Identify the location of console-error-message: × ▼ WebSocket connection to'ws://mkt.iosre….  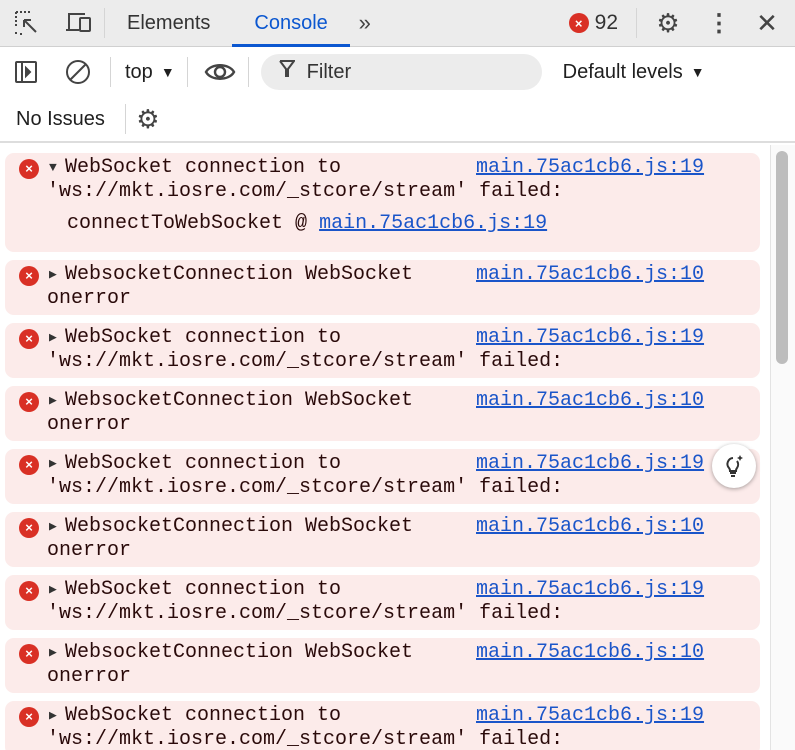
(382, 202).